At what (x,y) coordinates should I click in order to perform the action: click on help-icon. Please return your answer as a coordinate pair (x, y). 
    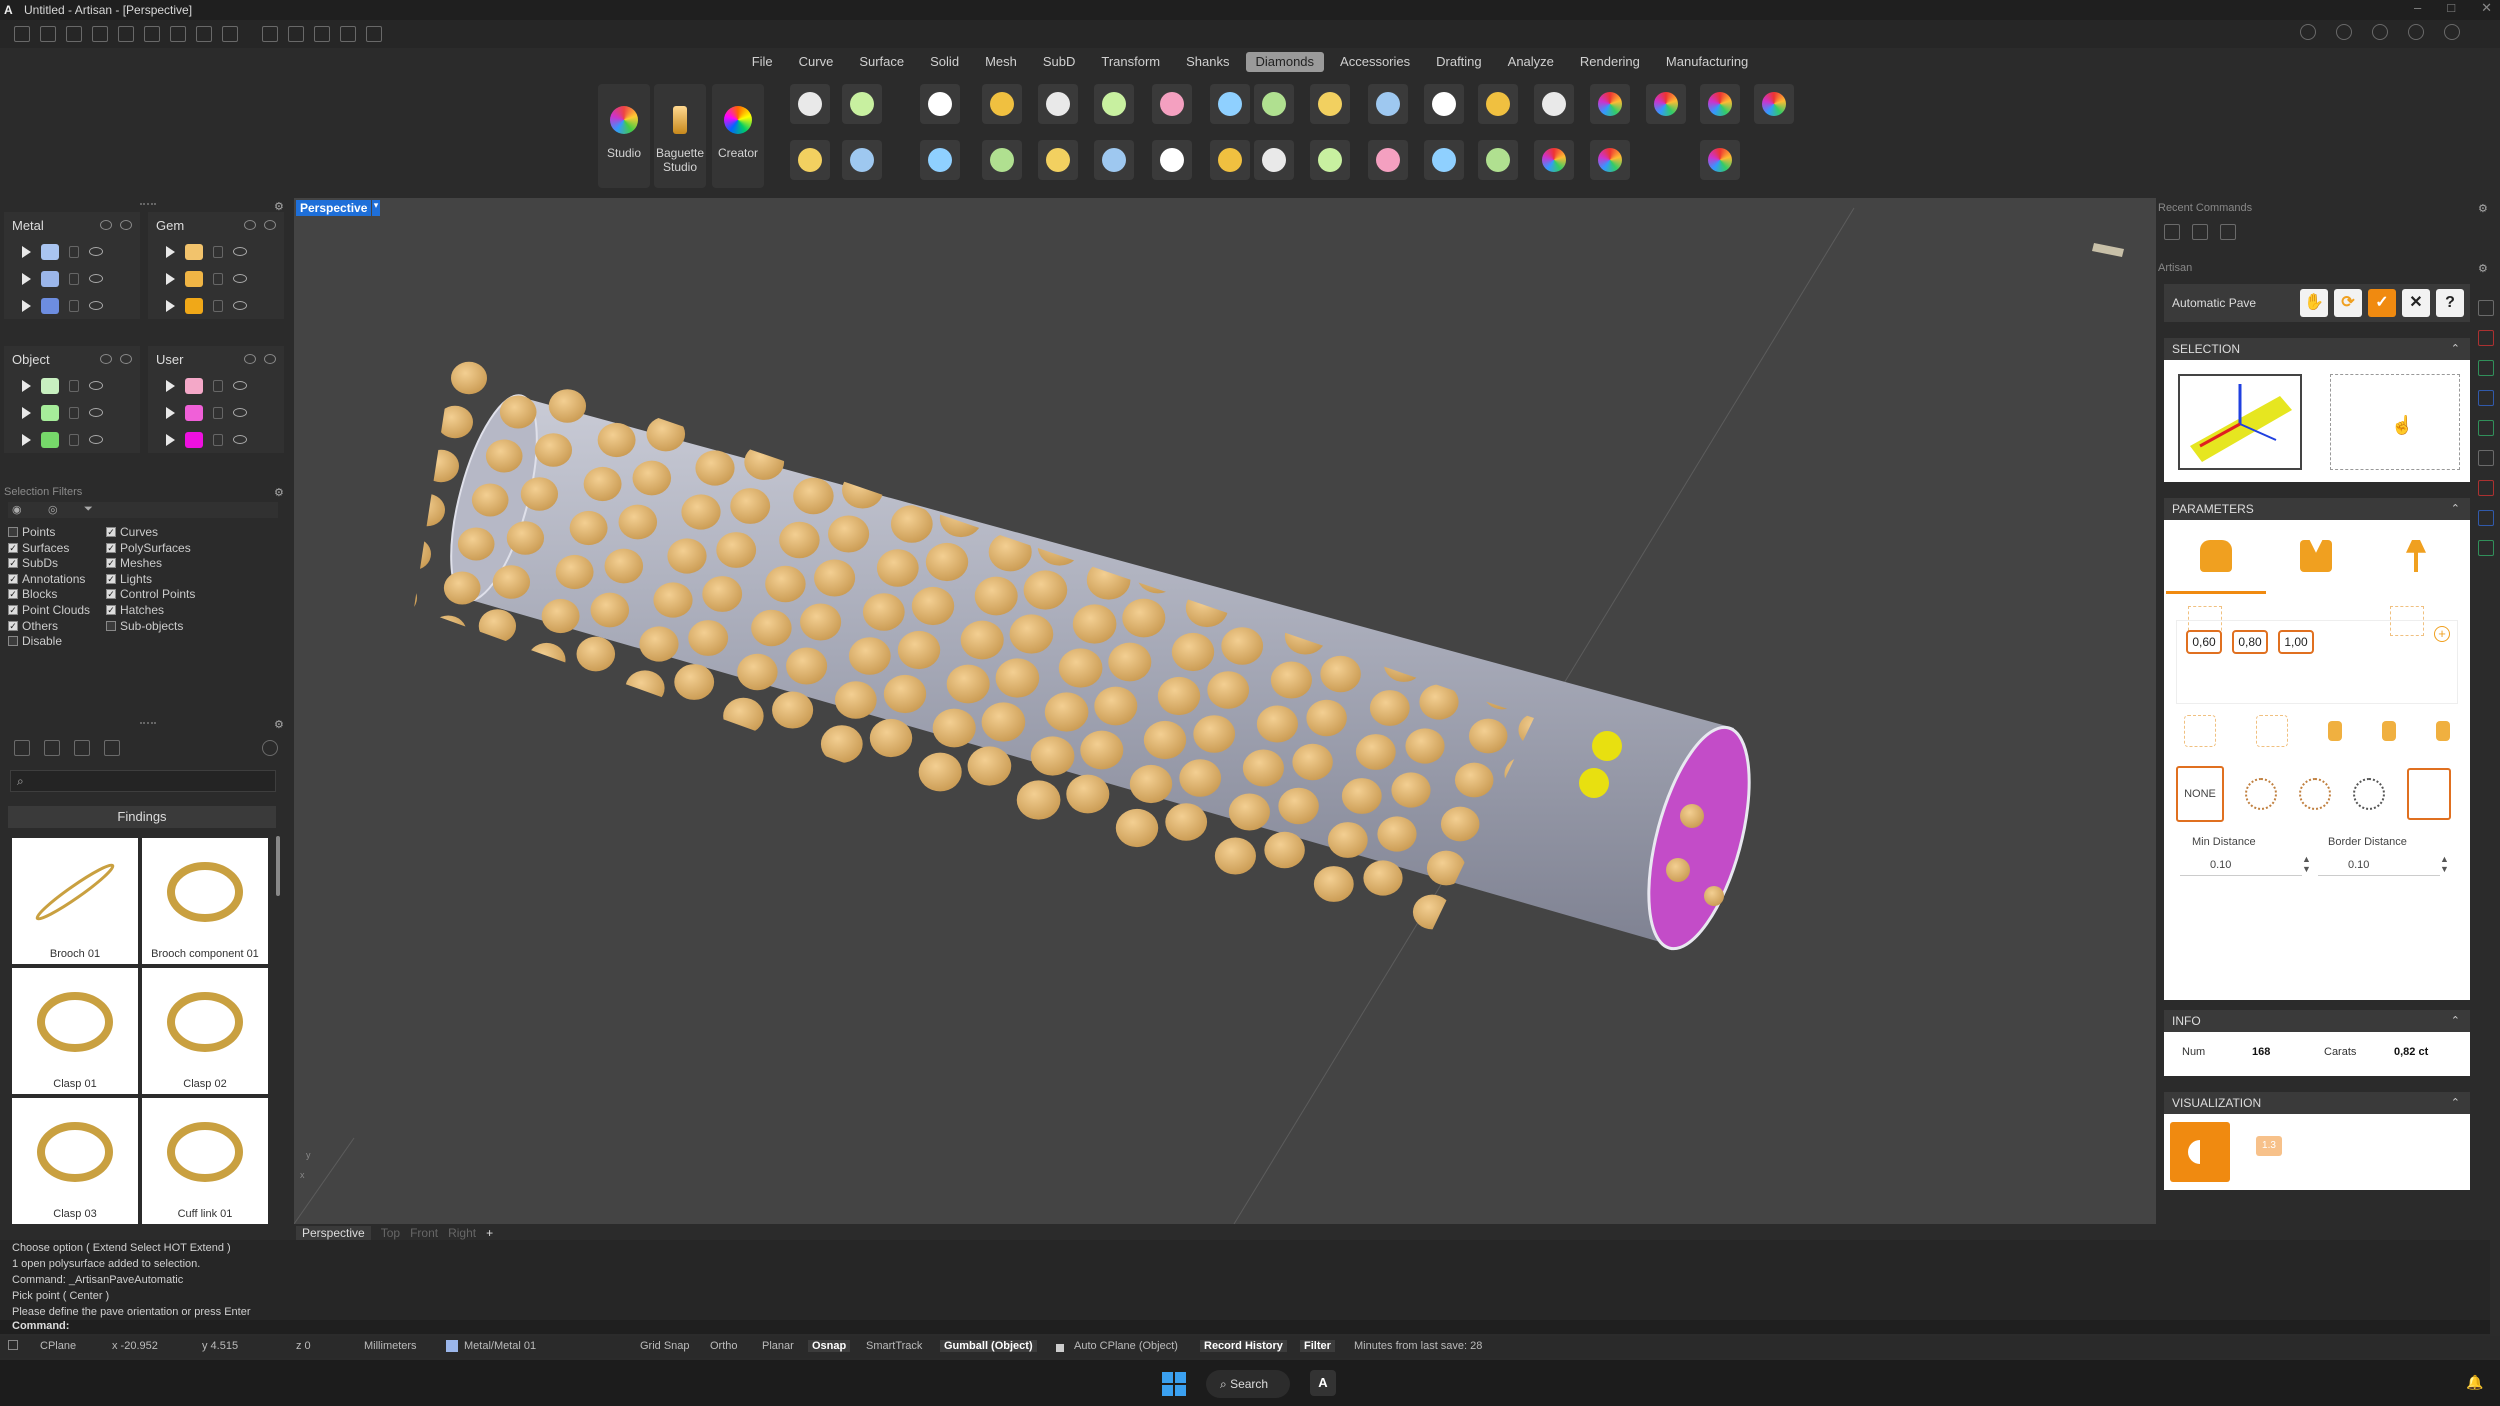
    Looking at the image, I should click on (2416, 32).